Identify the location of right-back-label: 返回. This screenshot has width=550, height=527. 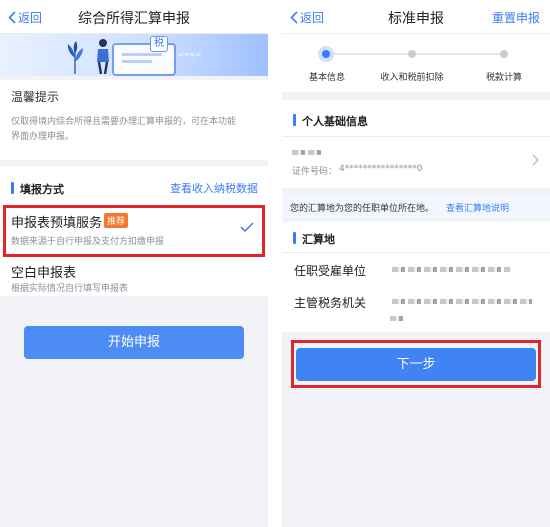
(312, 18).